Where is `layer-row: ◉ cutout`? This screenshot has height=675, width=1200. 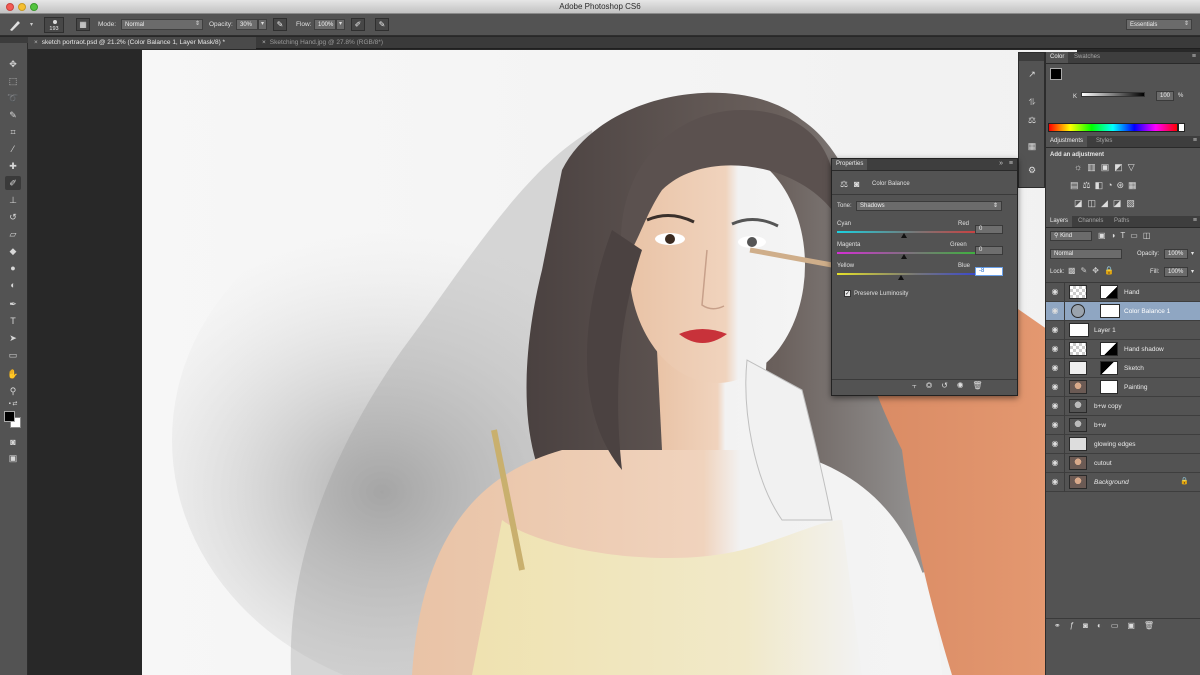
layer-row: ◉ cutout is located at coordinates (1123, 463).